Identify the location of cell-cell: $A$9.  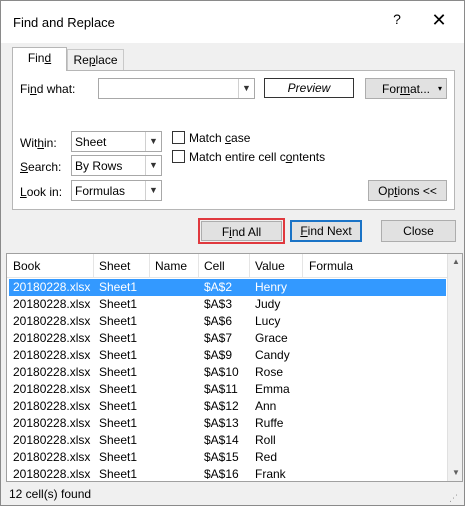
(218, 355).